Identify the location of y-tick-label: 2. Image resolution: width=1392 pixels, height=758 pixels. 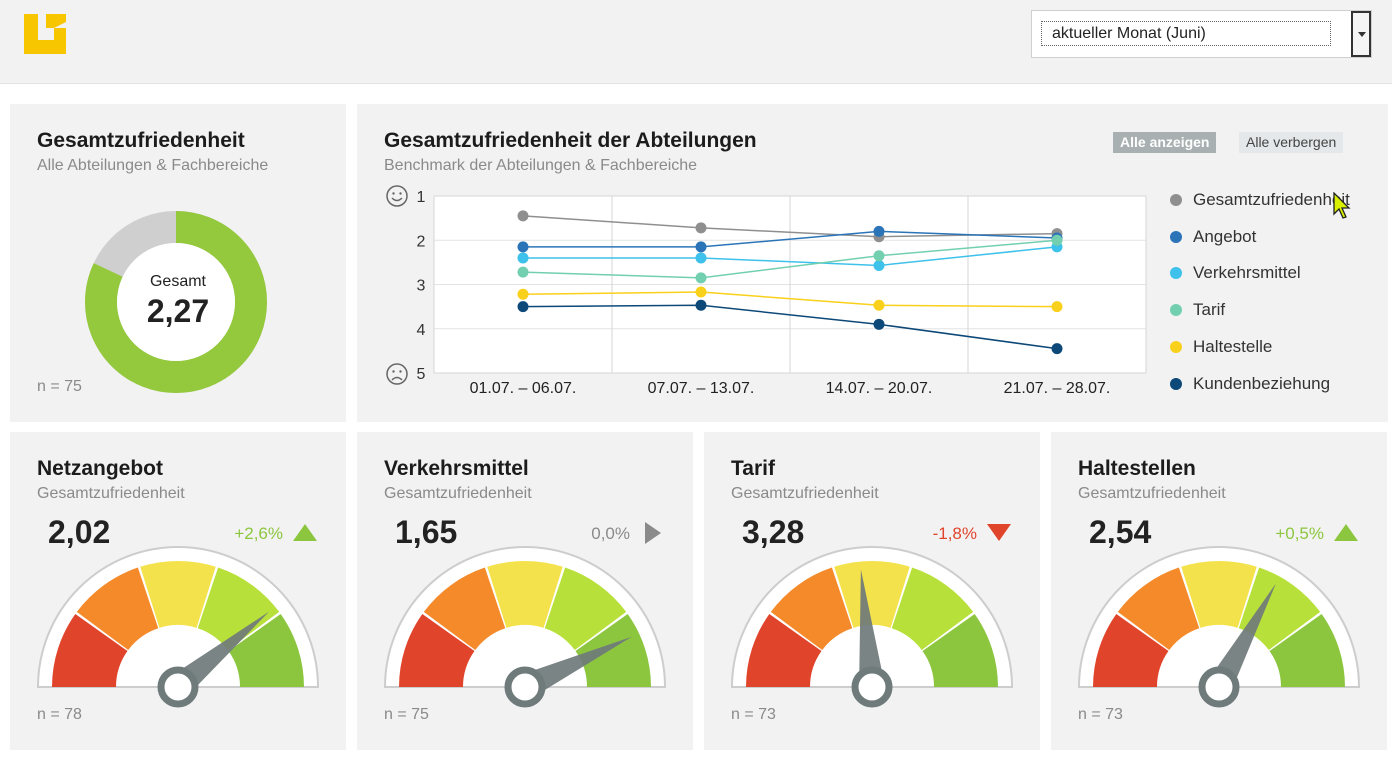
(421, 241).